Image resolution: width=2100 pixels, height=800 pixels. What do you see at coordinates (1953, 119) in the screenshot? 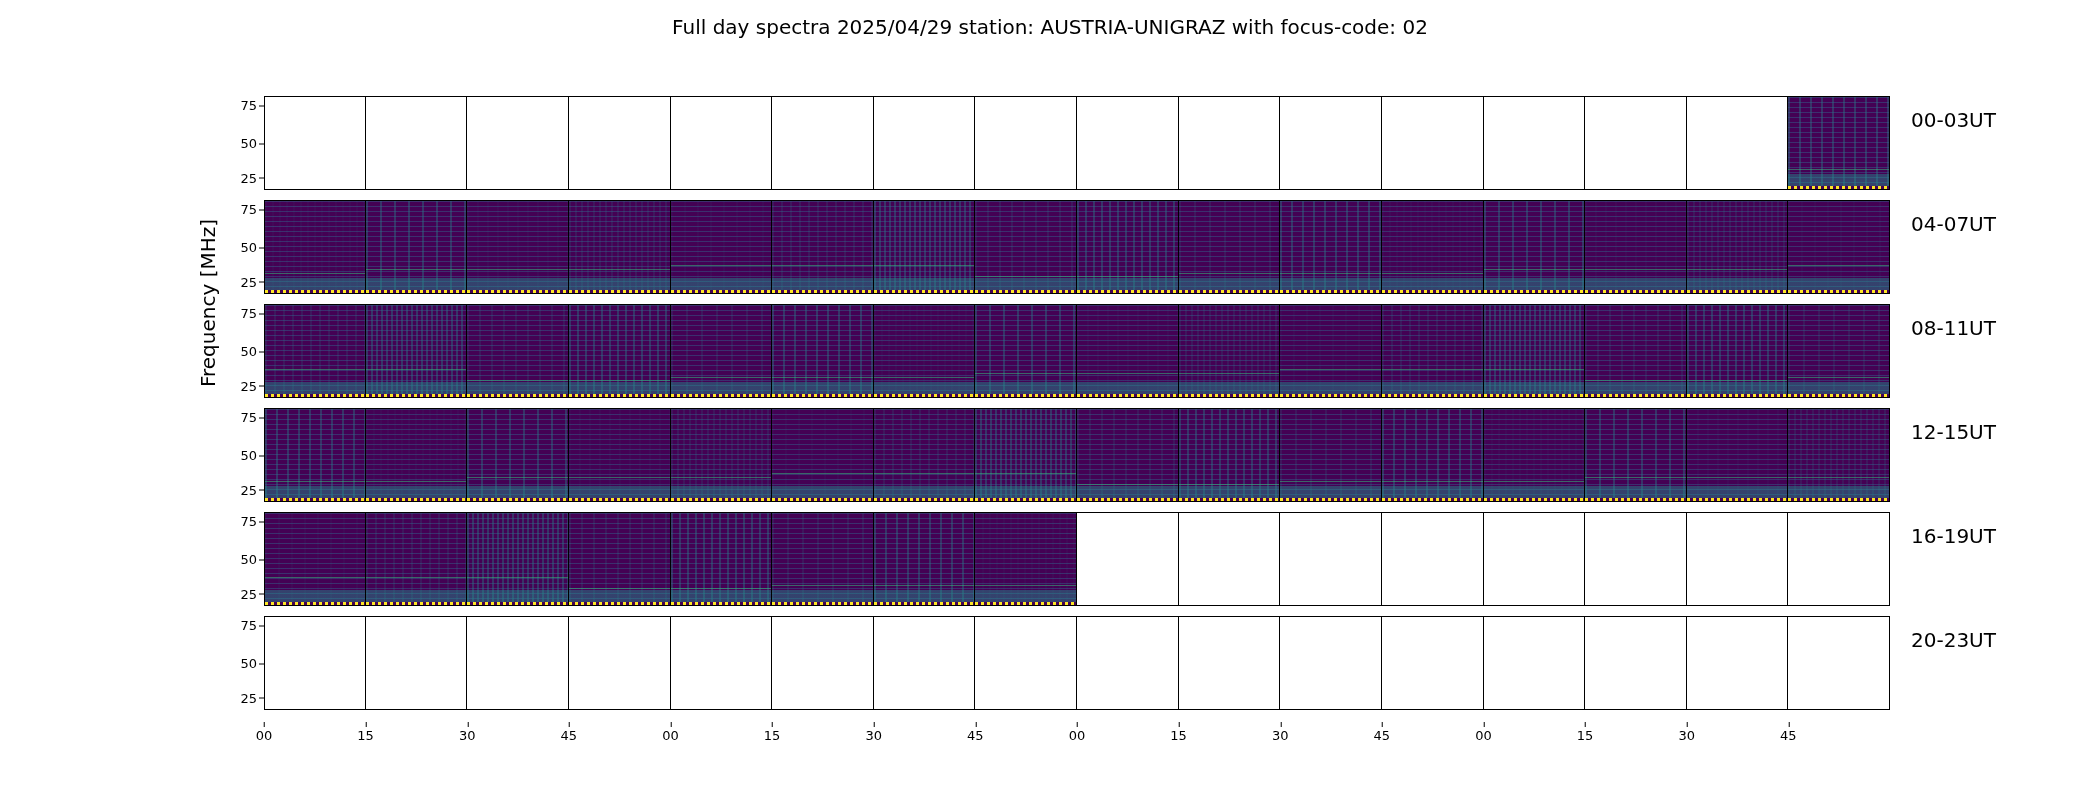
I see `row-label: 00-03UT` at bounding box center [1953, 119].